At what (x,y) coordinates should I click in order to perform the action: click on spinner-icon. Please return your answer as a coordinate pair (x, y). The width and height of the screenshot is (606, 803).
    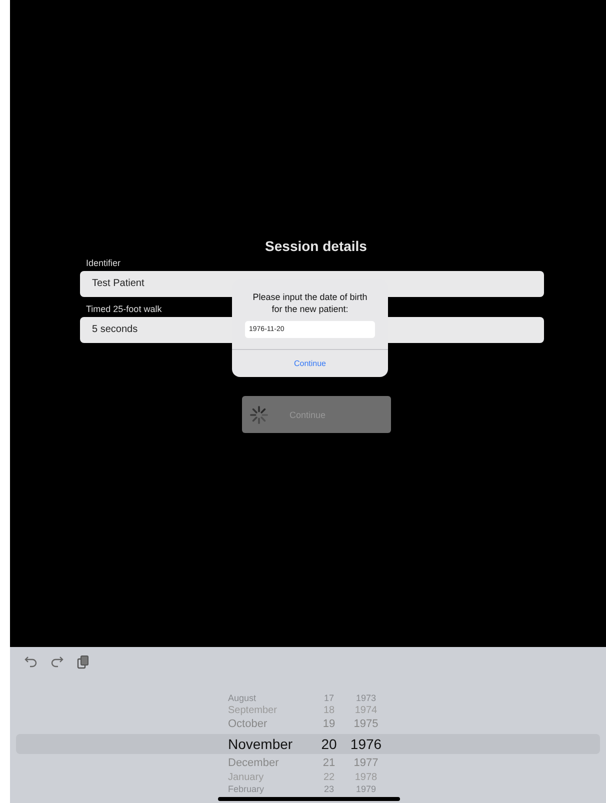
    Looking at the image, I should click on (259, 415).